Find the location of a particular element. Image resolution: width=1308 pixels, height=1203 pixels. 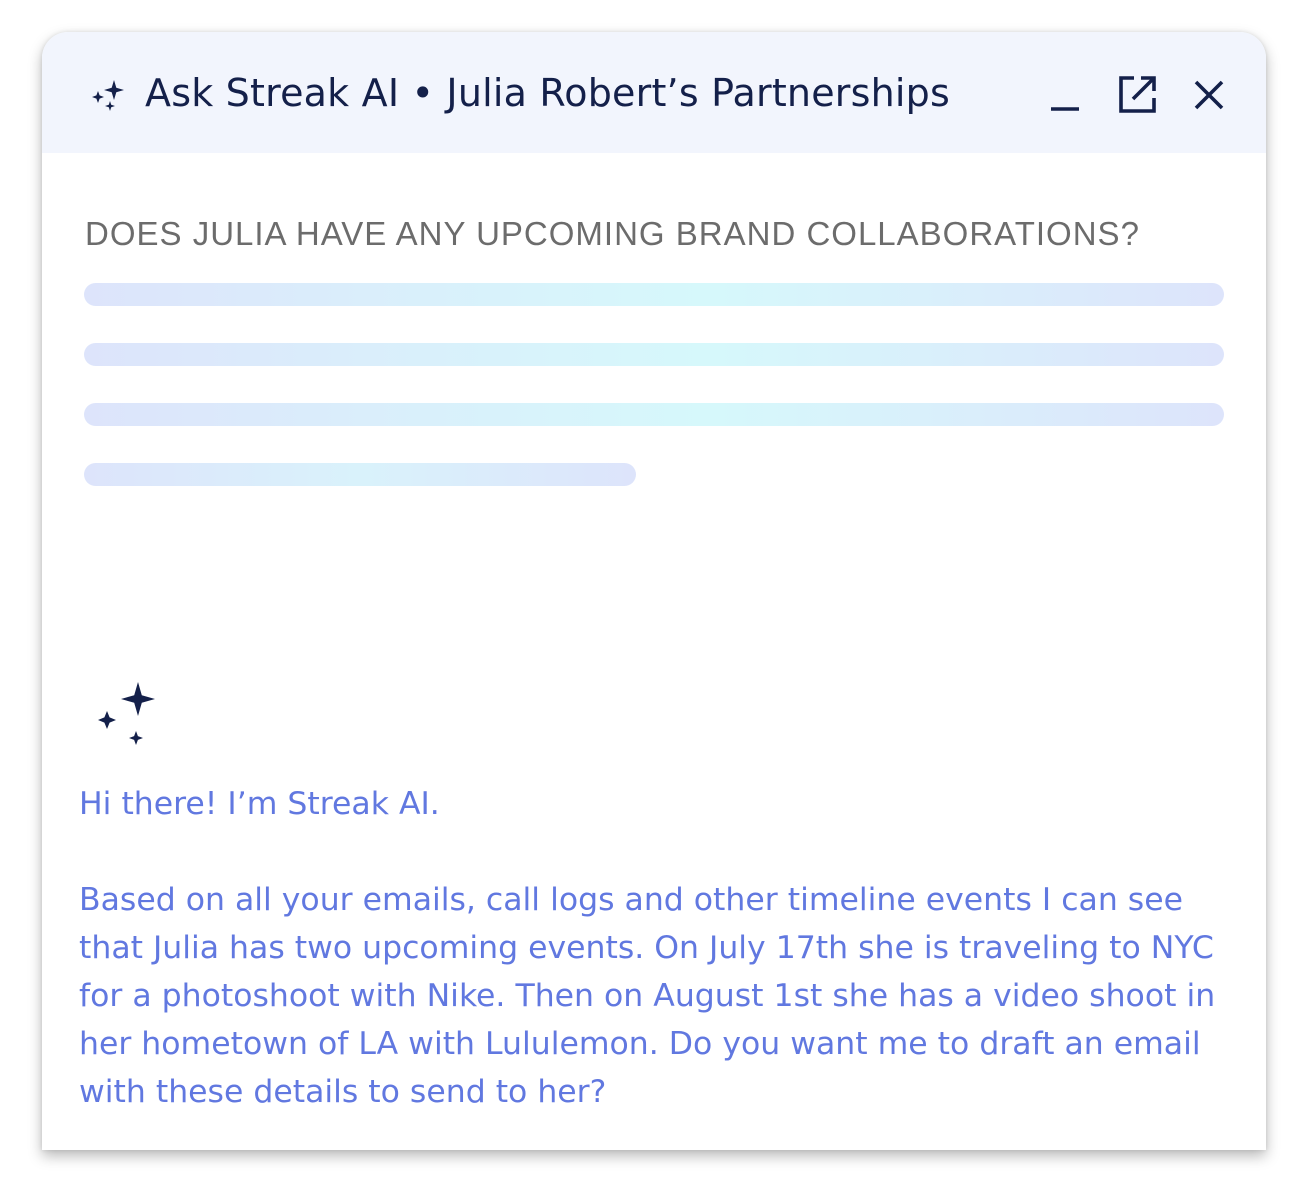

open-in-new-icon is located at coordinates (1137, 94).